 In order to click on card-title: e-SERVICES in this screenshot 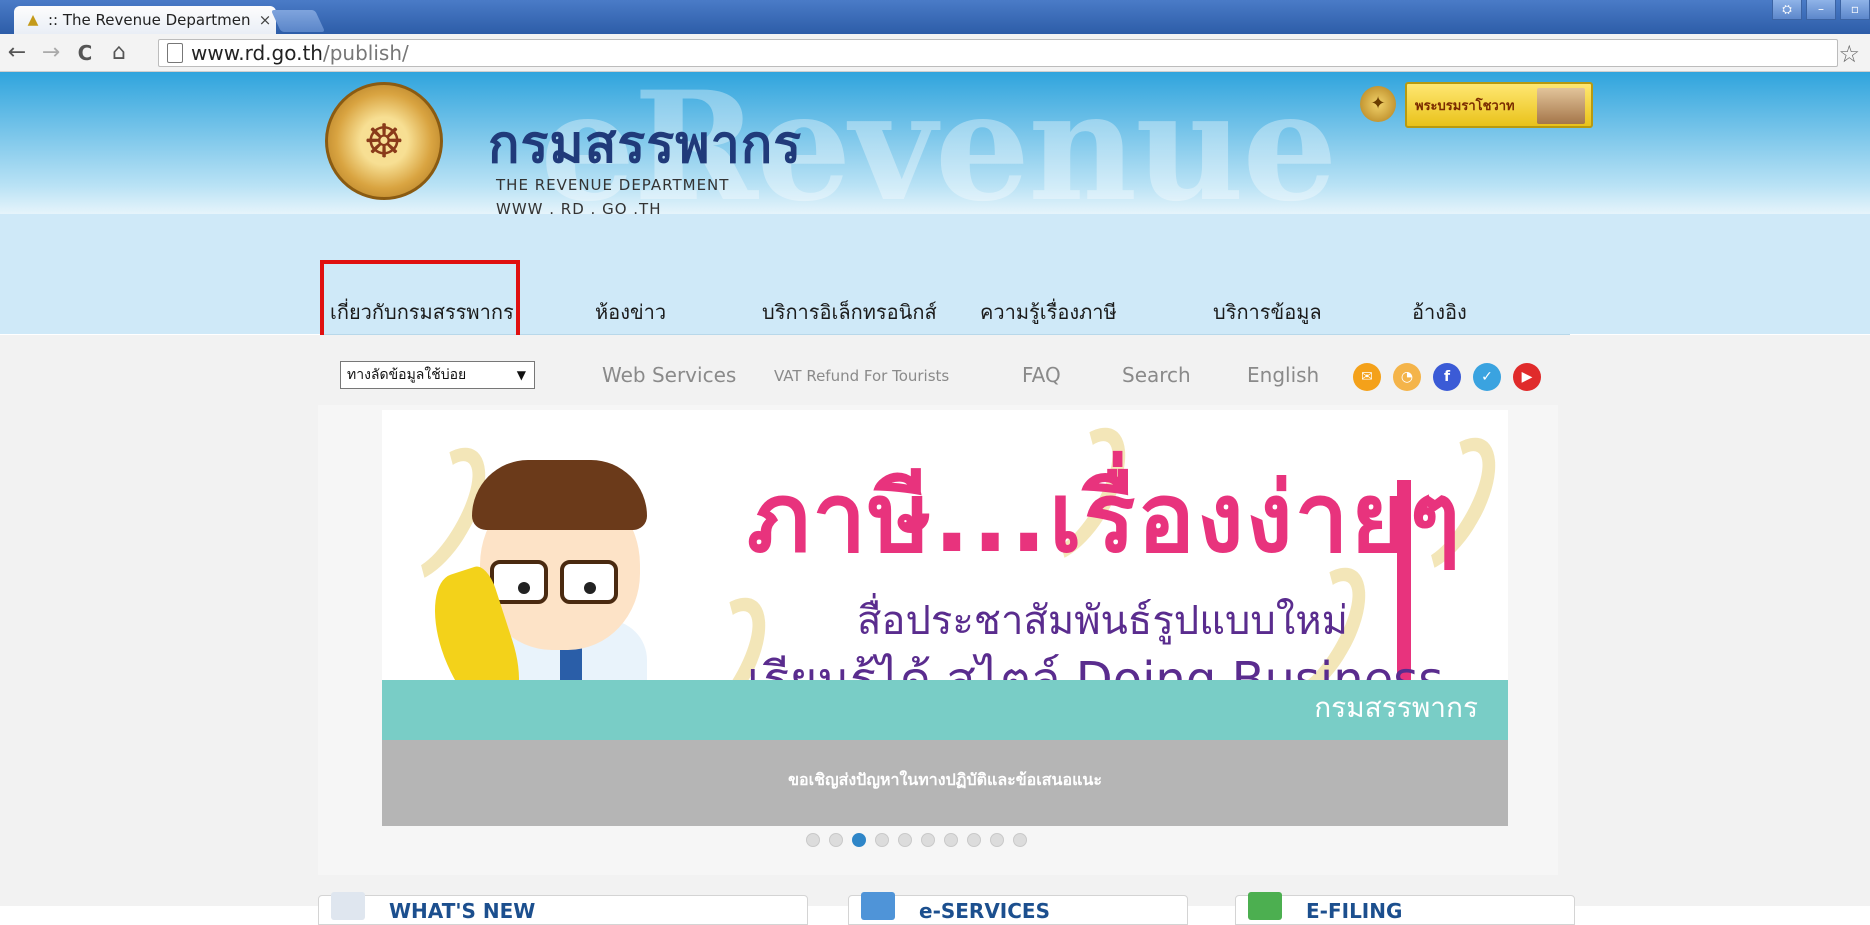, I will do `click(984, 911)`.